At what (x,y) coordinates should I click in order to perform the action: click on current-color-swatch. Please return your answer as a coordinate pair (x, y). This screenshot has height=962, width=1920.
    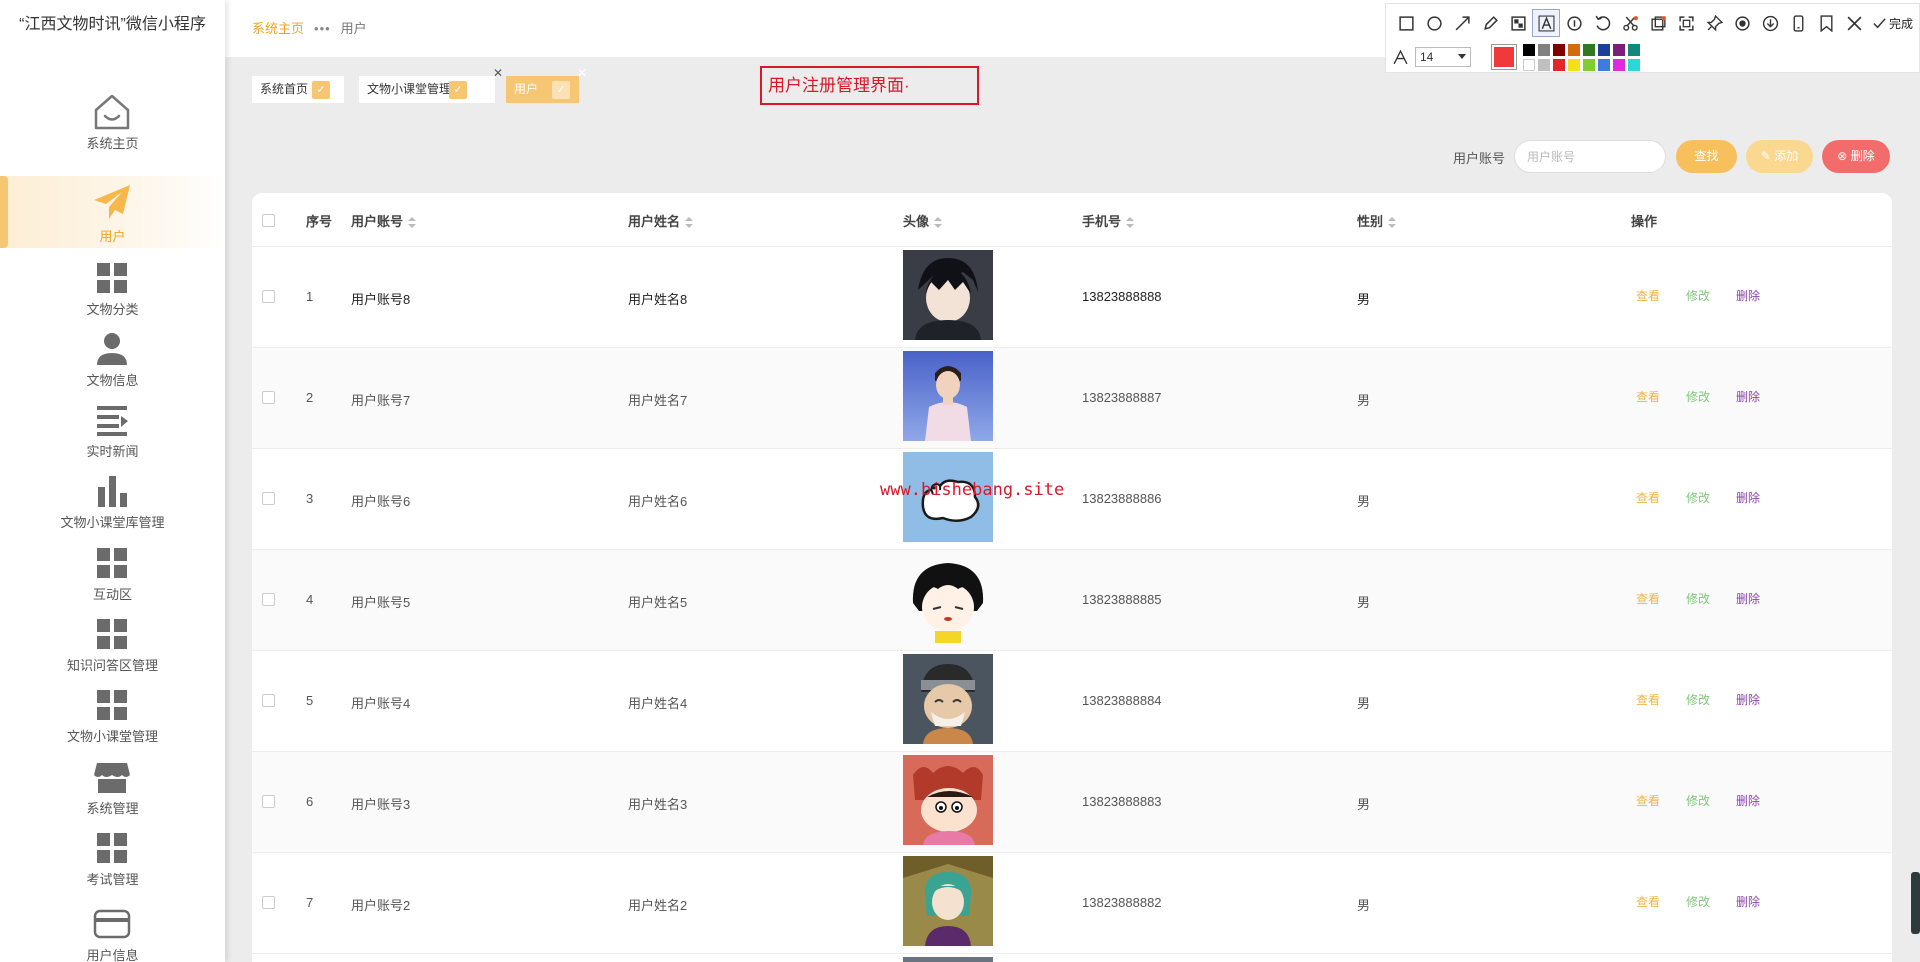
    Looking at the image, I should click on (1504, 57).